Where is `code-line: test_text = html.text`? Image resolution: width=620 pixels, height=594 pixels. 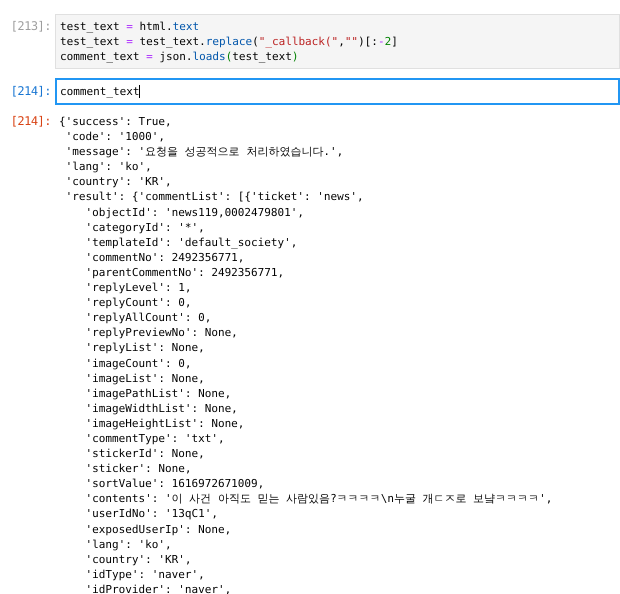 code-line: test_text = html.text is located at coordinates (130, 26).